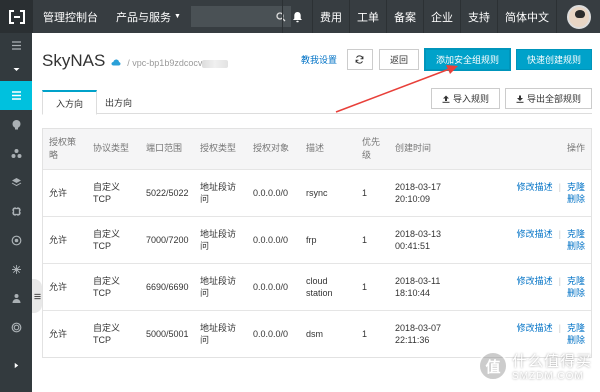  What do you see at coordinates (467, 59) in the screenshot?
I see `add-security-rule-button: 添加安全组规则` at bounding box center [467, 59].